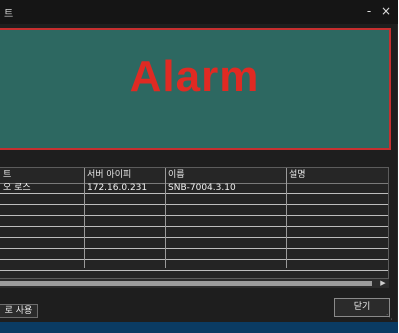 Image resolution: width=399 pixels, height=333 pixels. Describe the element at coordinates (369, 11) in the screenshot. I see `minimize-button: -` at that location.